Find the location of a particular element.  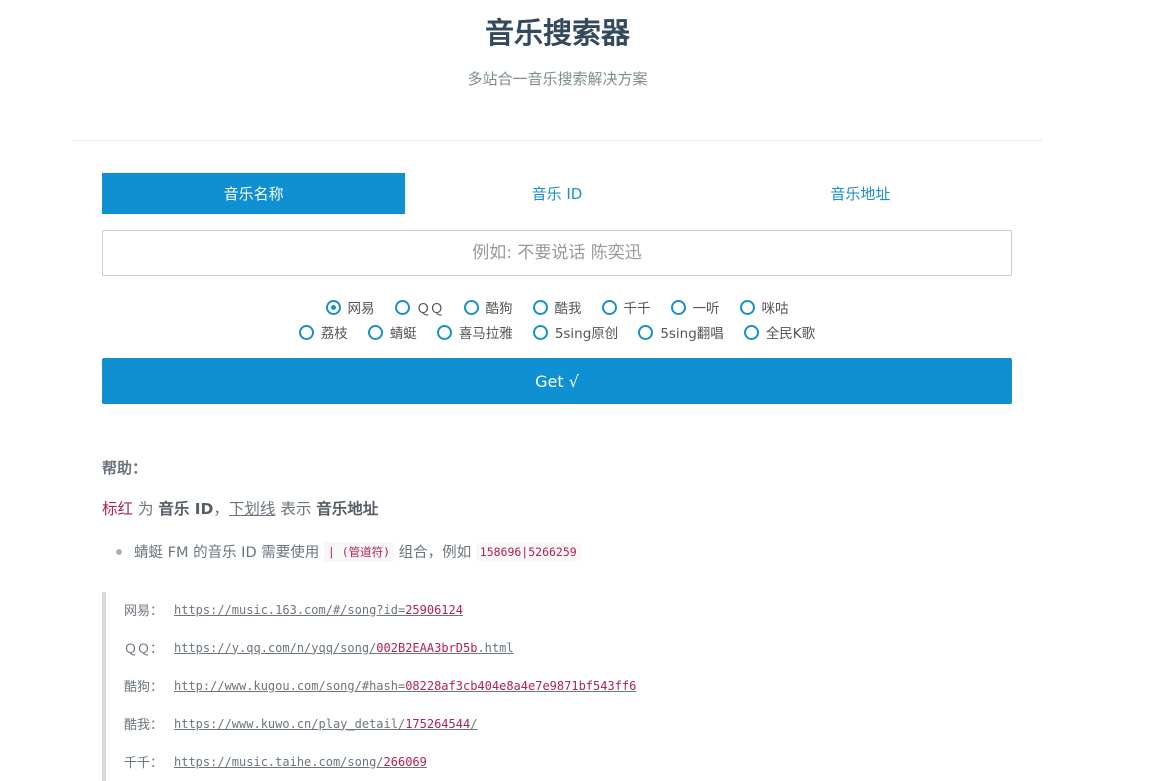

page-subtitle: 多站合一音乐搜索解决方案 is located at coordinates (557, 79).